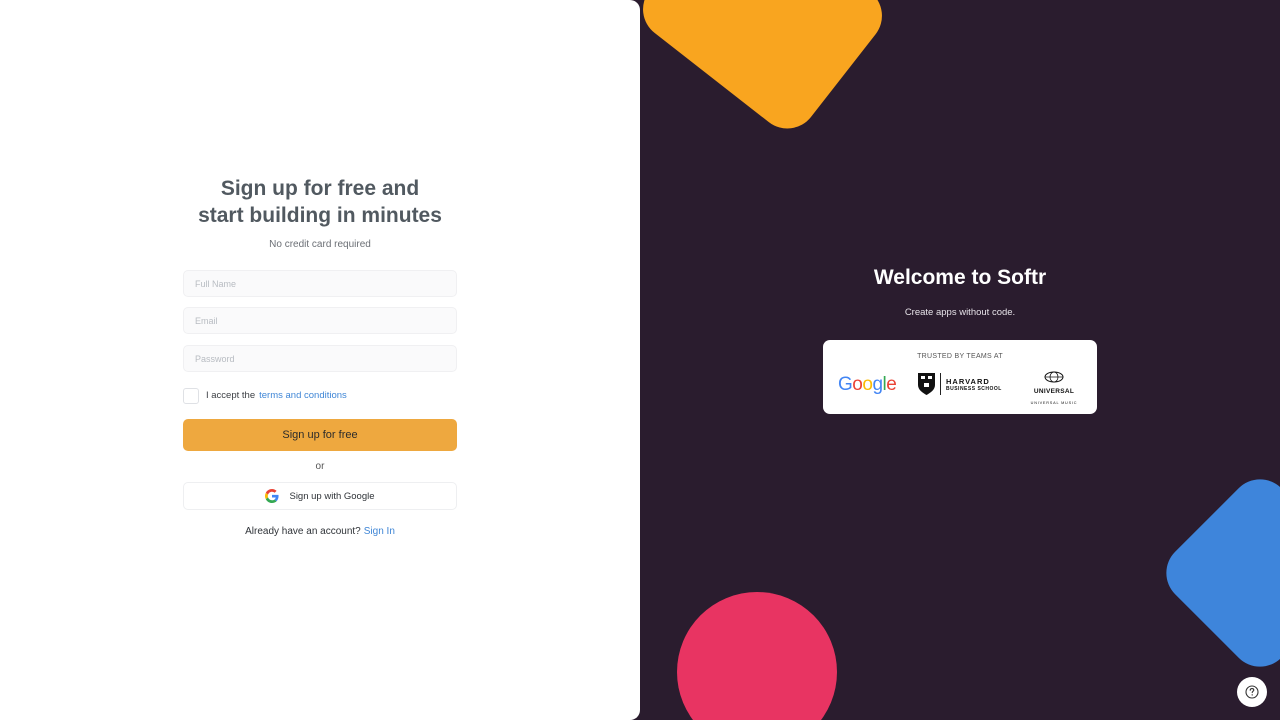 This screenshot has height=720, width=1280. I want to click on email-input, so click(320, 320).